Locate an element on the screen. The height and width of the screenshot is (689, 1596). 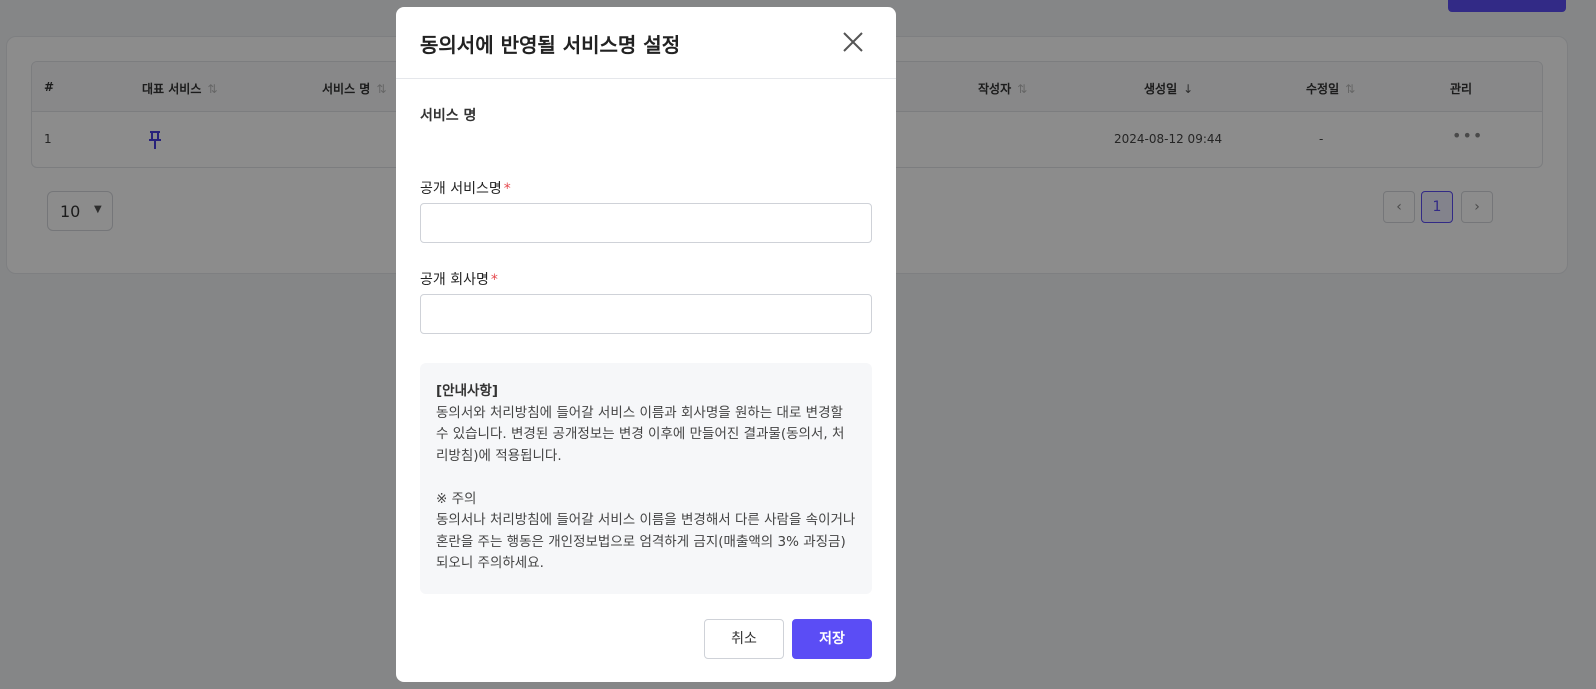
notice-spacer is located at coordinates (646, 478).